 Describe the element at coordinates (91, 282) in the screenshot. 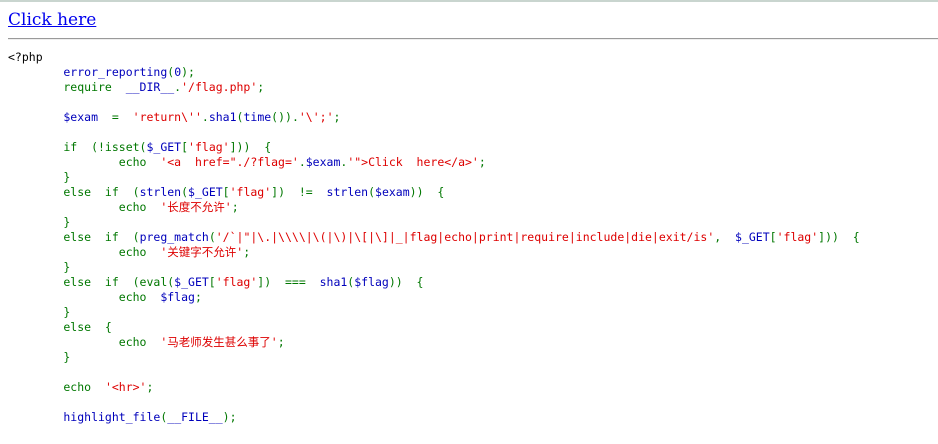

I see `code-token-keyword: else if (eval(` at that location.